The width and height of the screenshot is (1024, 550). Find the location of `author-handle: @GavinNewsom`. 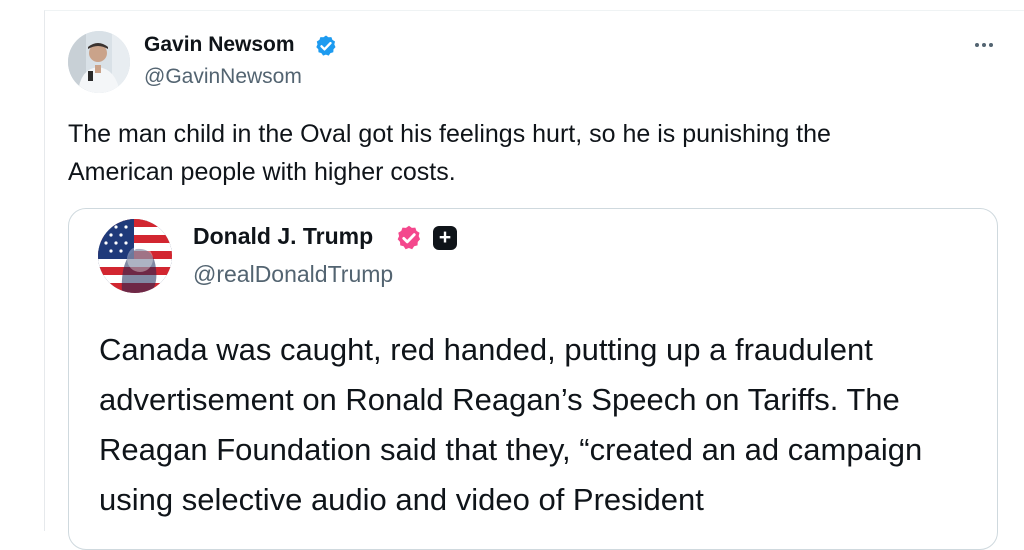

author-handle: @GavinNewsom is located at coordinates (223, 77).